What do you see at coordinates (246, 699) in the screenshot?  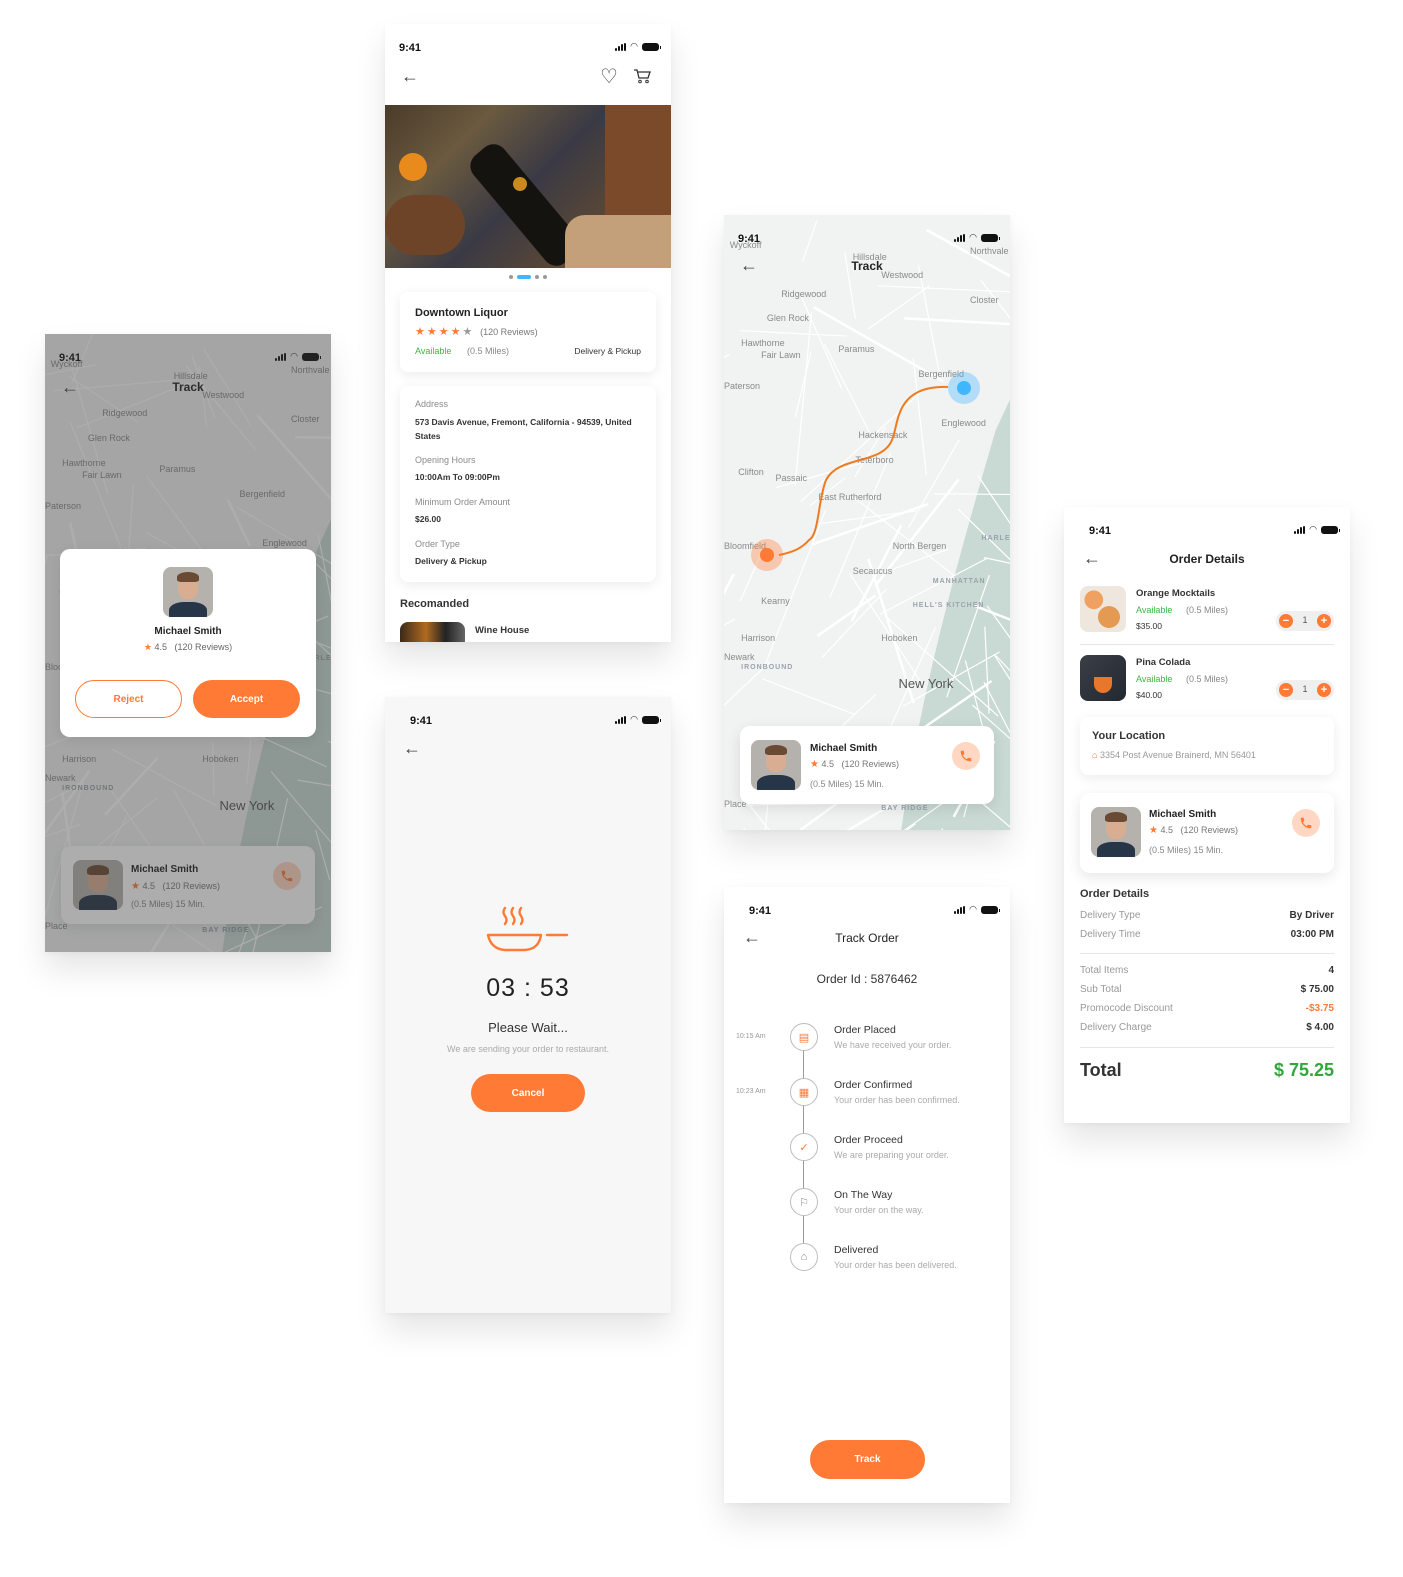 I see `accept-button: Accept` at bounding box center [246, 699].